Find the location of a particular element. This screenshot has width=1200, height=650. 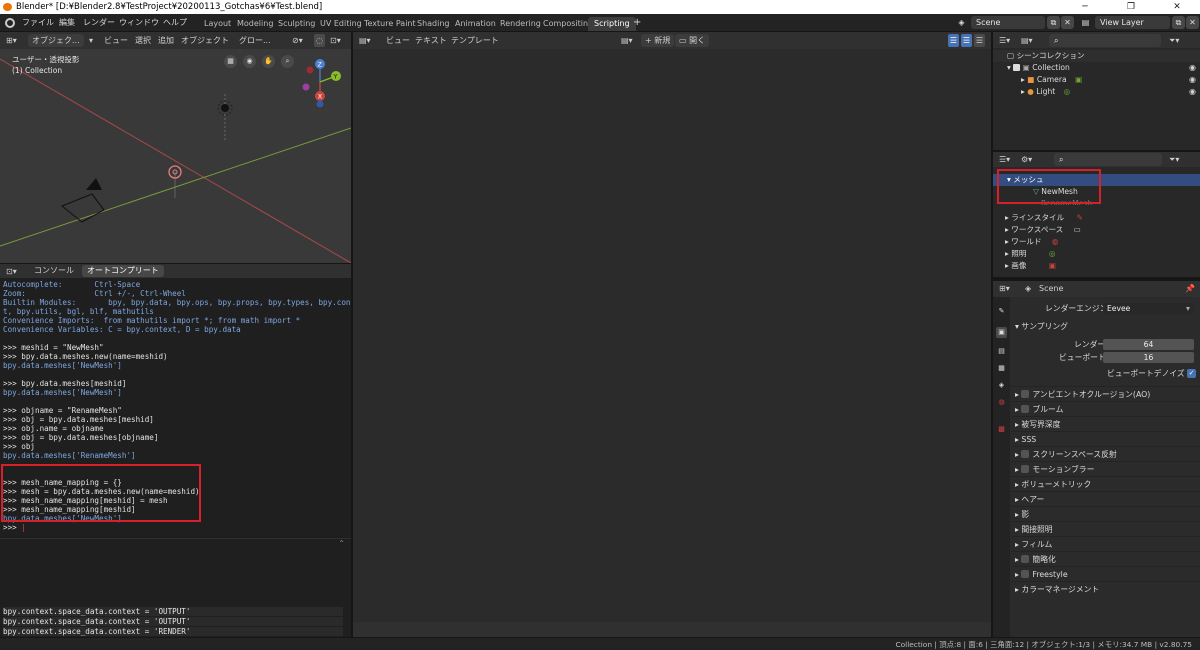

panel-header: ▸ 簡略化 is located at coordinates (1105, 558).